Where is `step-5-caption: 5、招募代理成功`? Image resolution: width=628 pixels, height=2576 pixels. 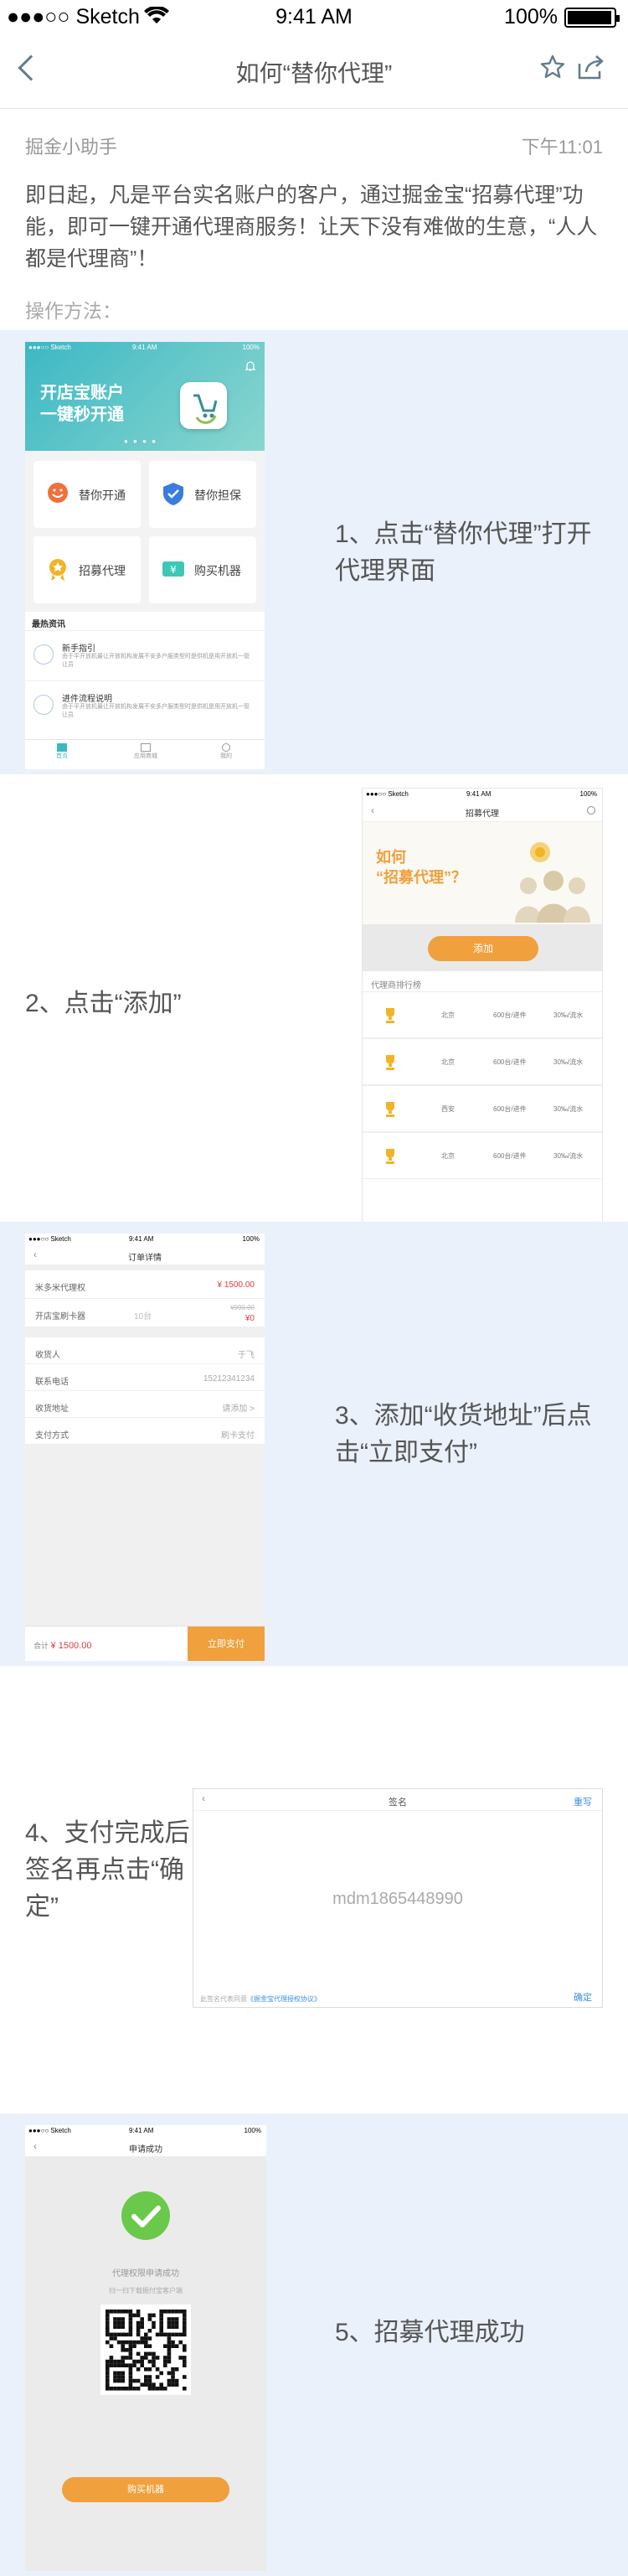 step-5-caption: 5、招募代理成功 is located at coordinates (430, 2332).